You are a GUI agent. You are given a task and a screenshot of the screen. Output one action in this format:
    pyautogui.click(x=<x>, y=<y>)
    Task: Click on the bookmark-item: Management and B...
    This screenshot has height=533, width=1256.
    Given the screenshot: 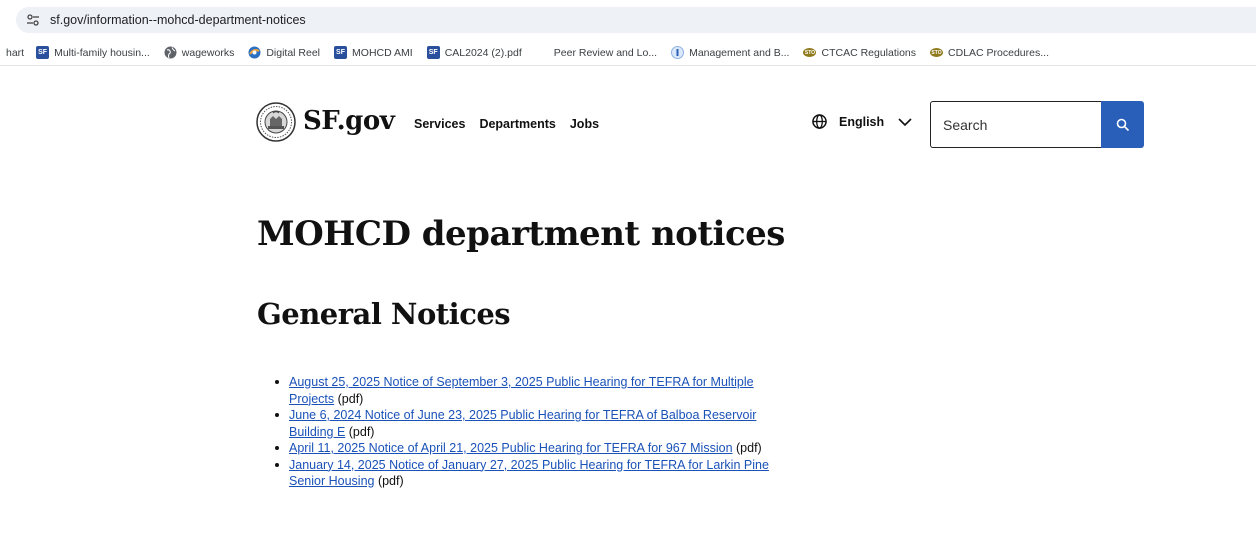 What is the action you would take?
    pyautogui.click(x=730, y=52)
    